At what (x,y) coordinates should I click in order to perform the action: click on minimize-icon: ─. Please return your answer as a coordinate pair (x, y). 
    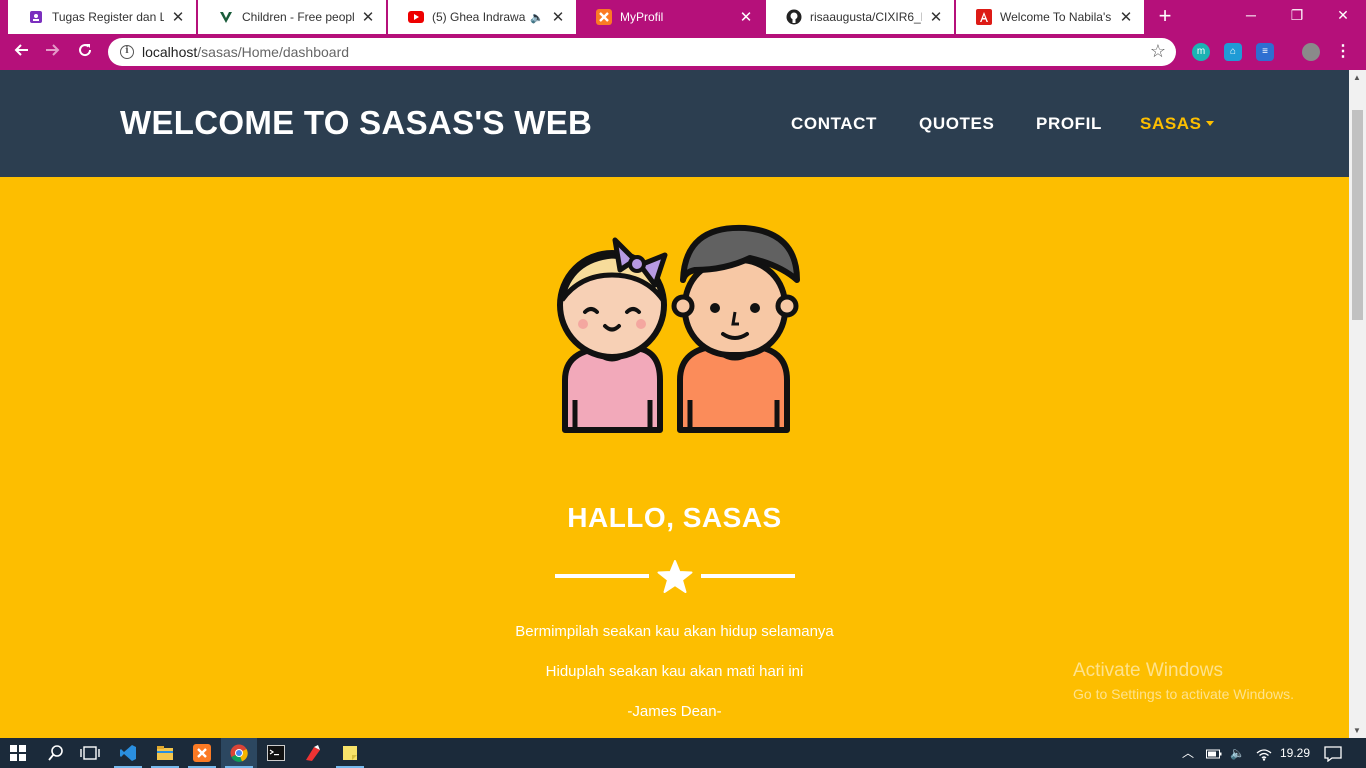
    Looking at the image, I should click on (1251, 16).